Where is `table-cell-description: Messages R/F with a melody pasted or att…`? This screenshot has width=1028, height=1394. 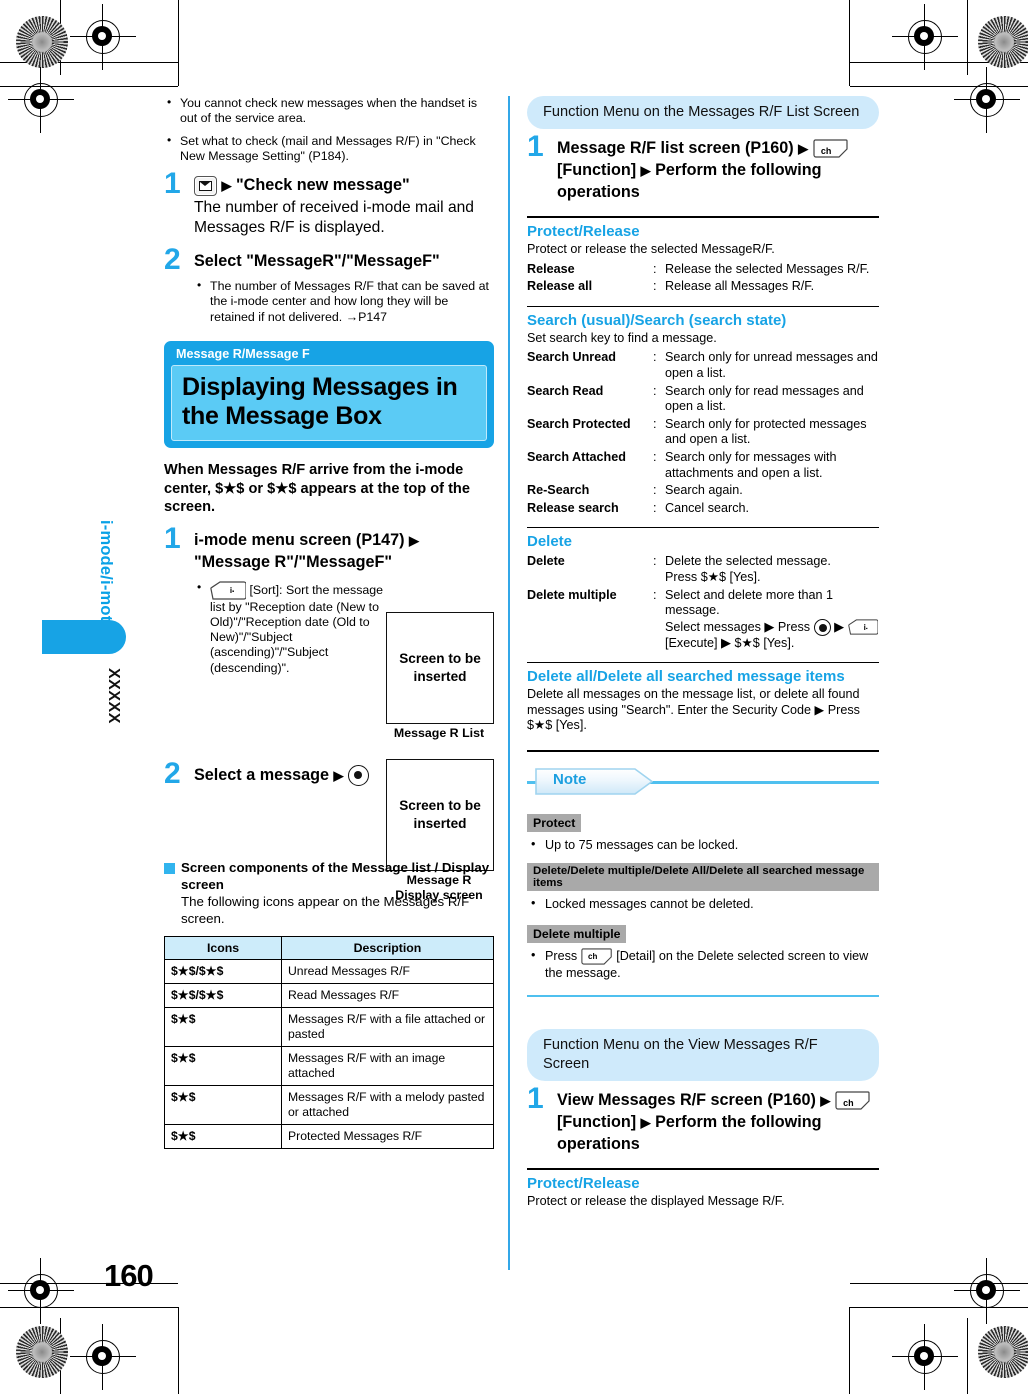
table-cell-description: Messages R/F with a melody pasted or att… is located at coordinates (387, 1105).